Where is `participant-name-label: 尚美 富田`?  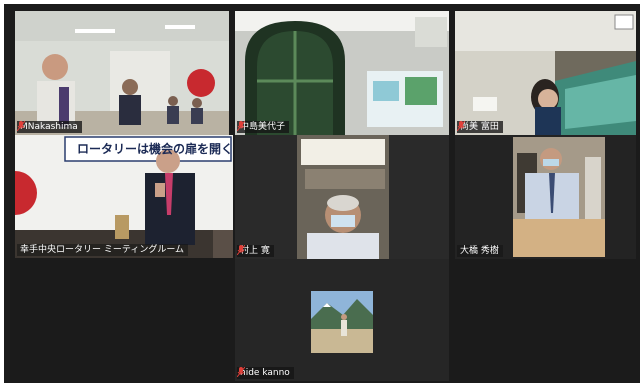
participant-name-label: 尚美 富田 is located at coordinates (480, 127).